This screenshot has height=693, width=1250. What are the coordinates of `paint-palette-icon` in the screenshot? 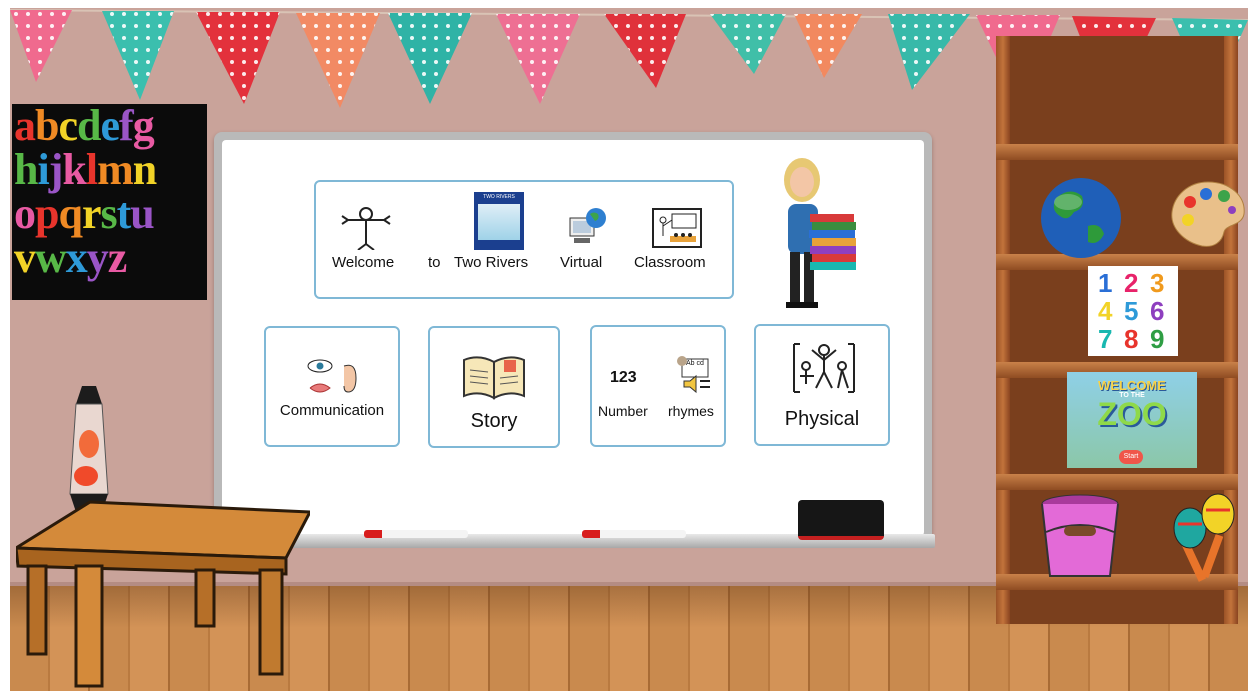 It's located at (1208, 215).